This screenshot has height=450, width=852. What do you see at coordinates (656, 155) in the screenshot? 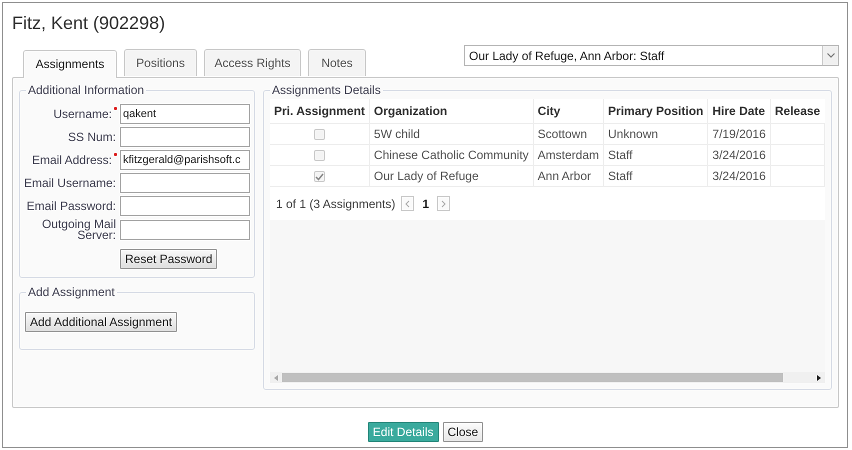
I see `table-cell: Staff` at bounding box center [656, 155].